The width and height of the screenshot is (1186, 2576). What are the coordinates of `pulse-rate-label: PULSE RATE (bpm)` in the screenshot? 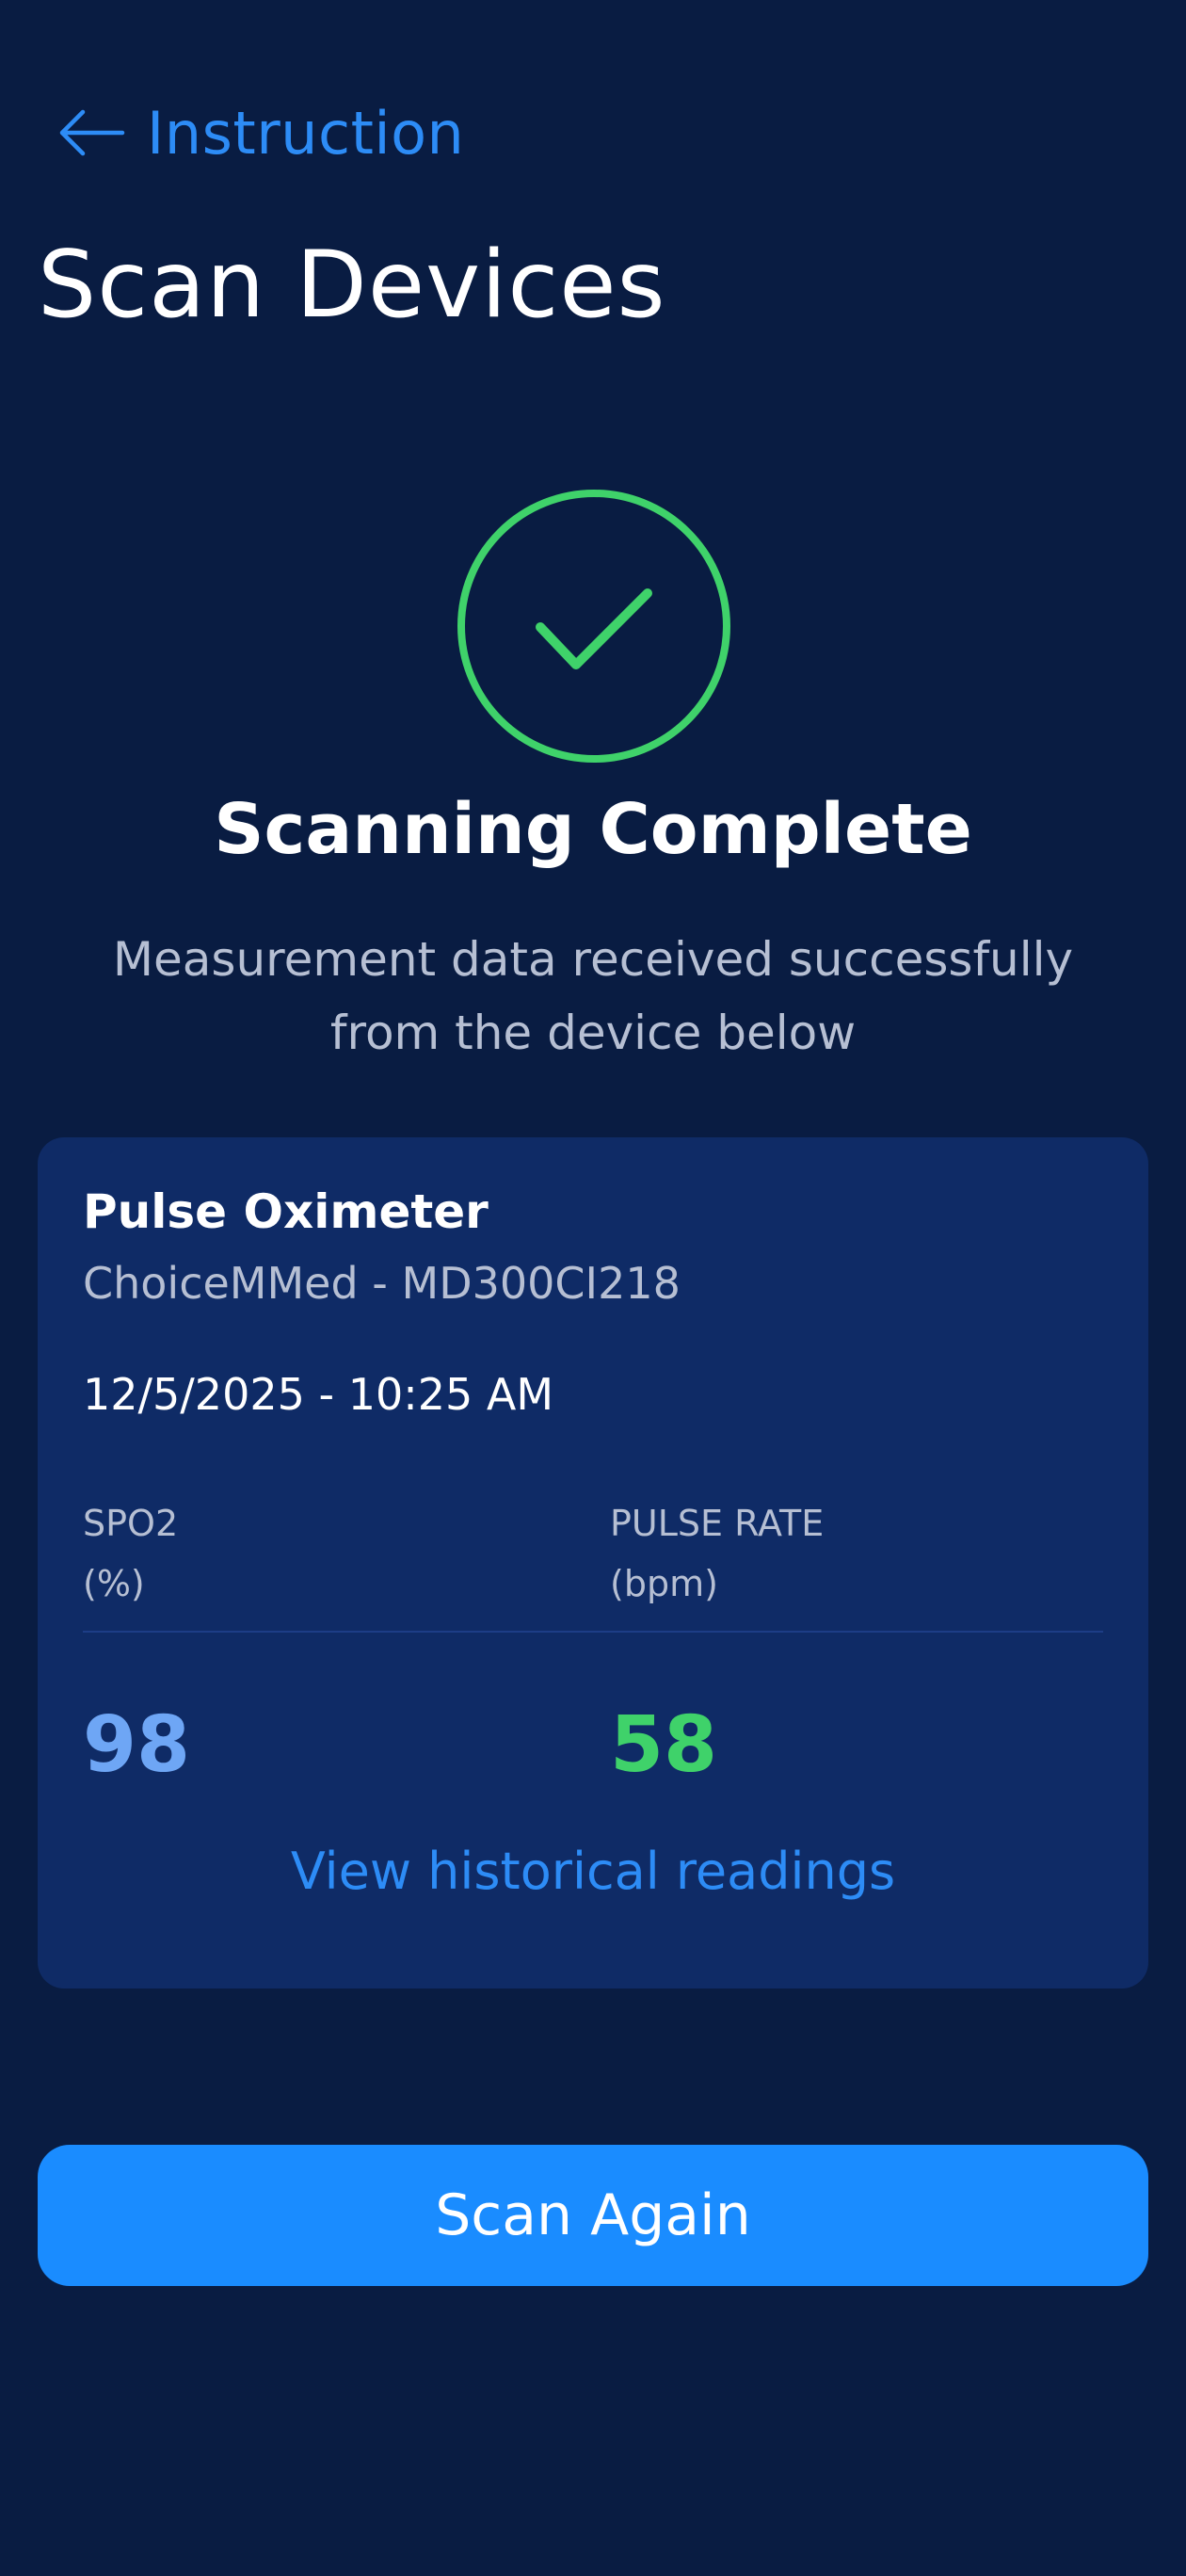 It's located at (717, 1553).